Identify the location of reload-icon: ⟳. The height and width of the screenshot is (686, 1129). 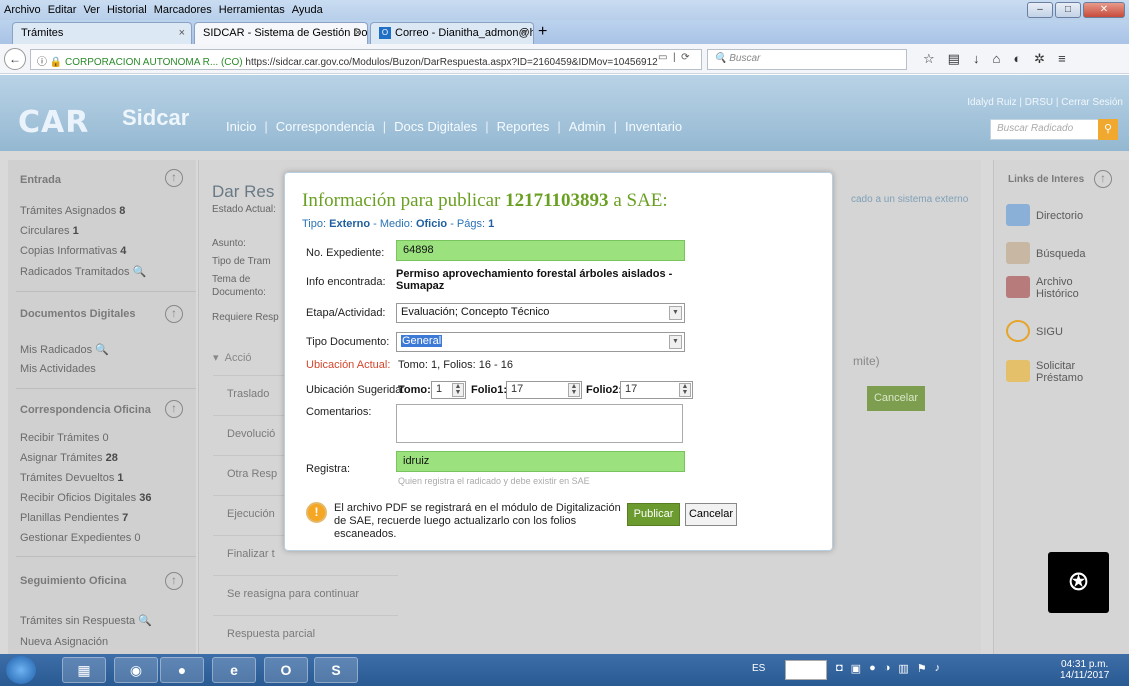
(685, 57).